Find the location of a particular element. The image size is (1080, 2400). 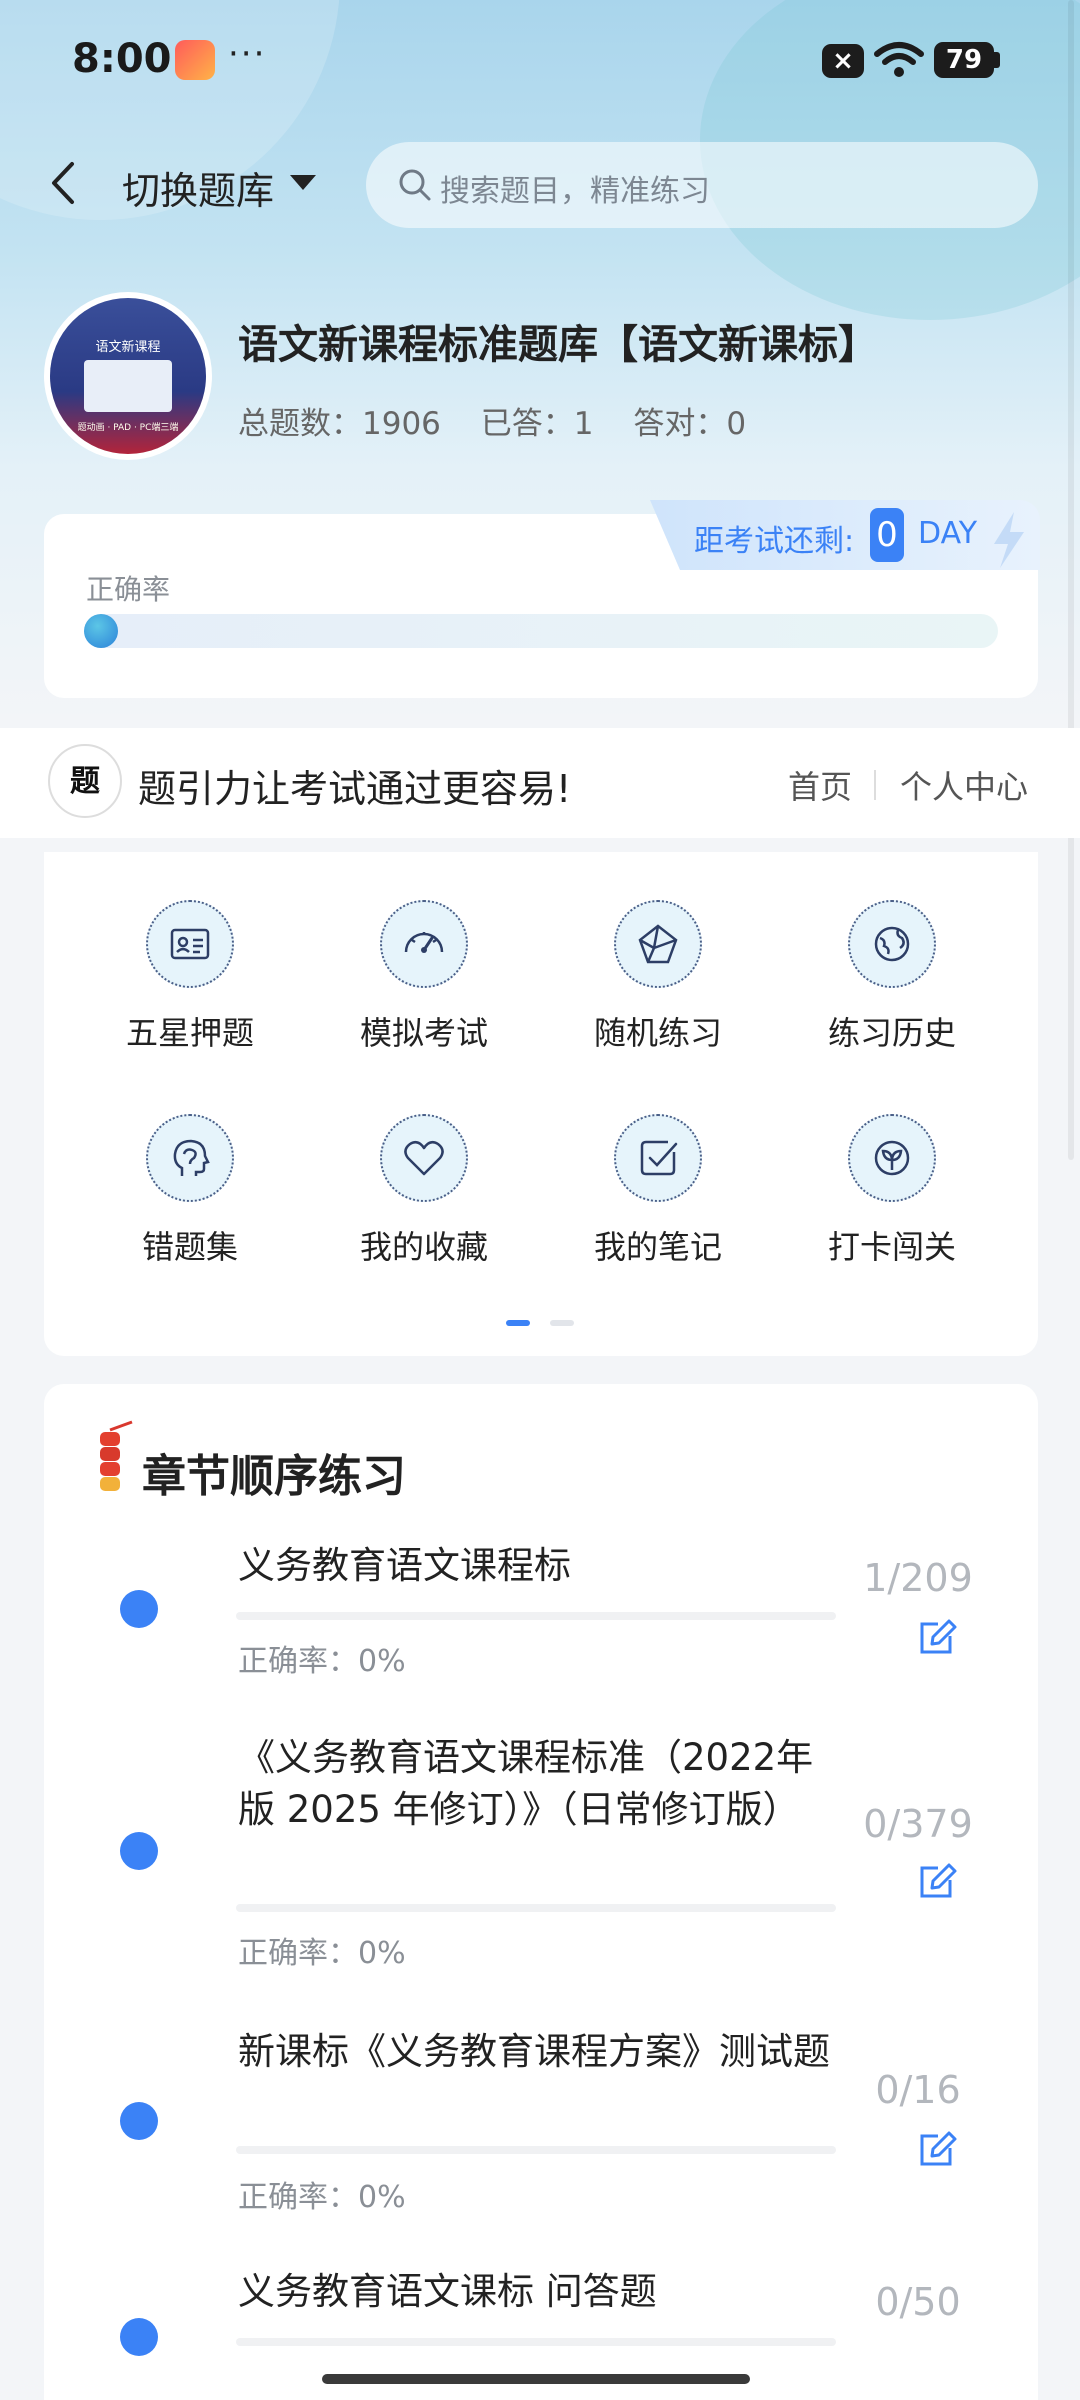

feature-favorites: 我的收藏 is located at coordinates (424, 1191).